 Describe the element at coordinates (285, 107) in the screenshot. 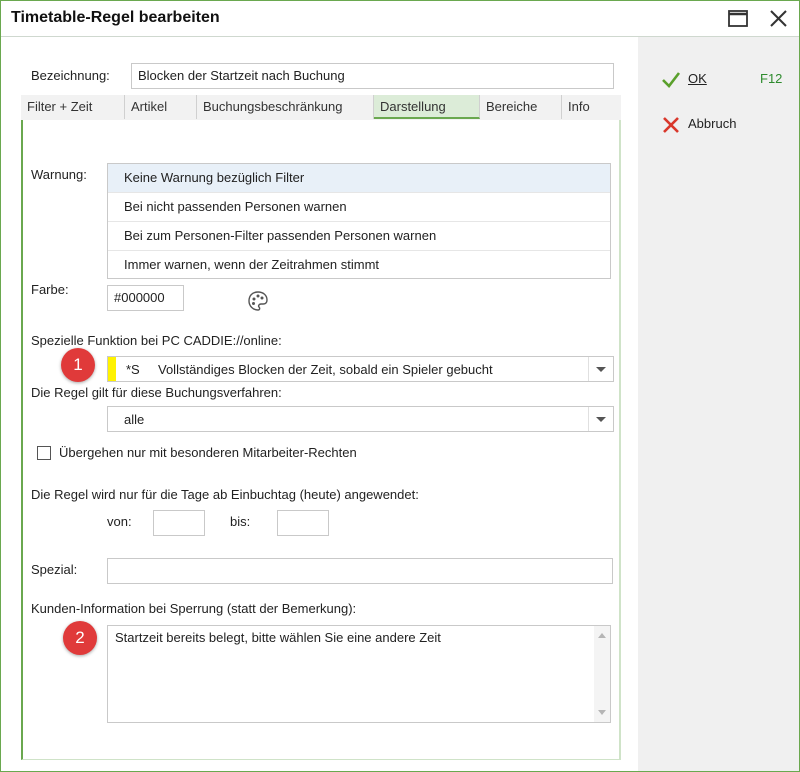

I see `tab-buchungsbeschraenkung: Buchungsbeschränkung` at that location.